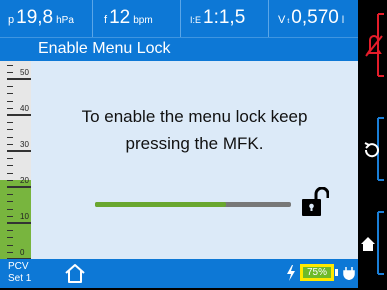  Describe the element at coordinates (104, 48) in the screenshot. I see `page-title: Enable Menu Lock` at that location.